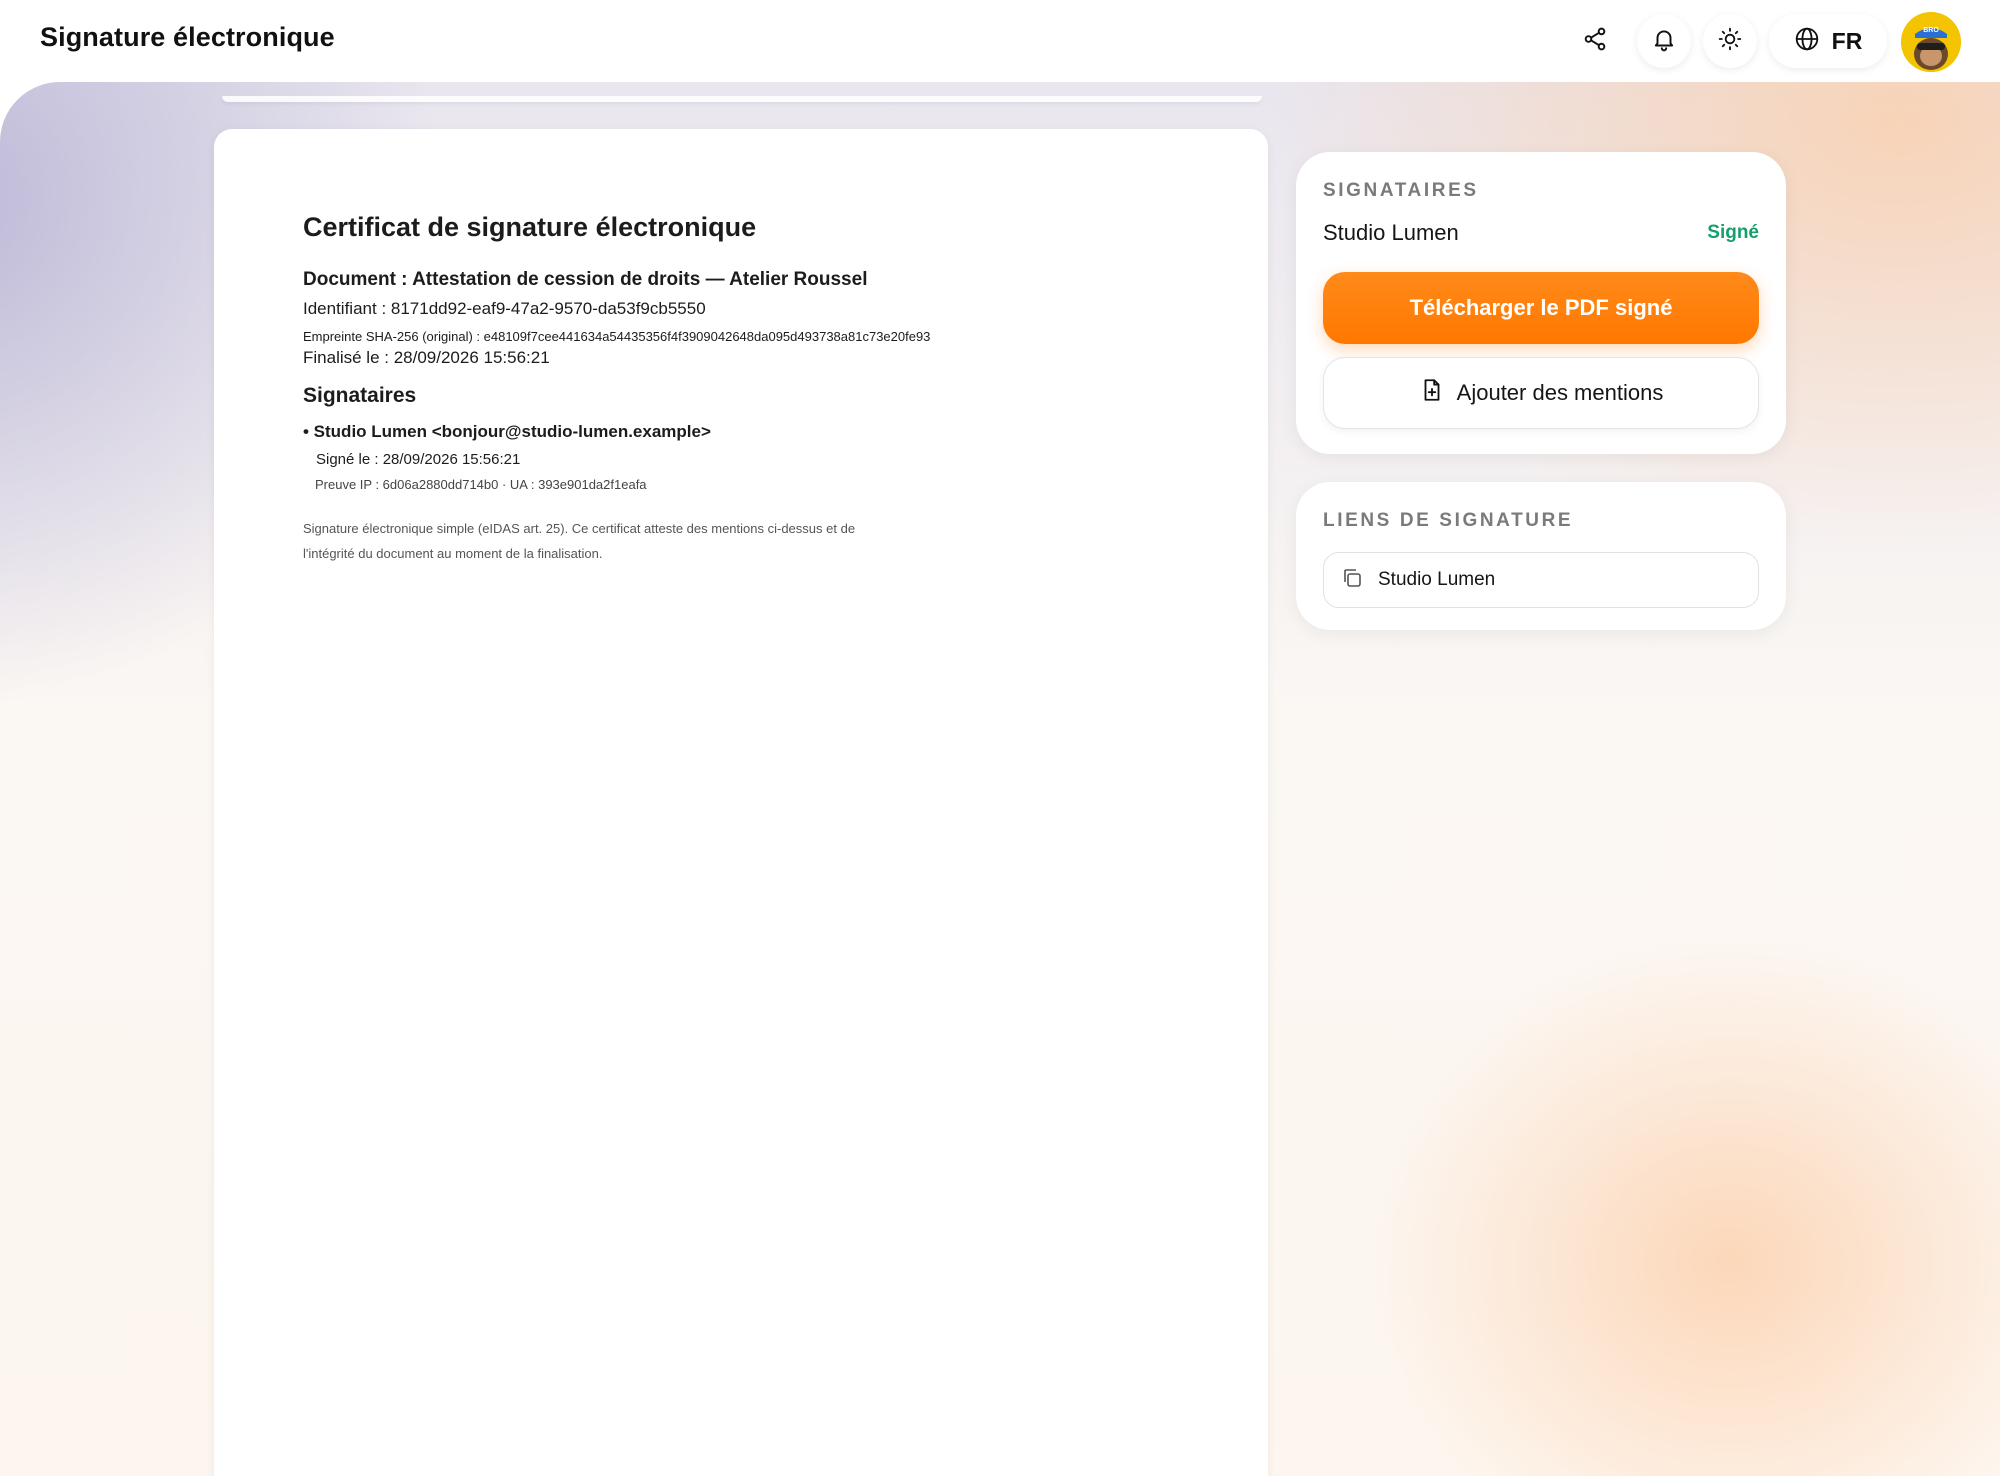 This screenshot has width=2000, height=1476. I want to click on bell-icon, so click(1664, 41).